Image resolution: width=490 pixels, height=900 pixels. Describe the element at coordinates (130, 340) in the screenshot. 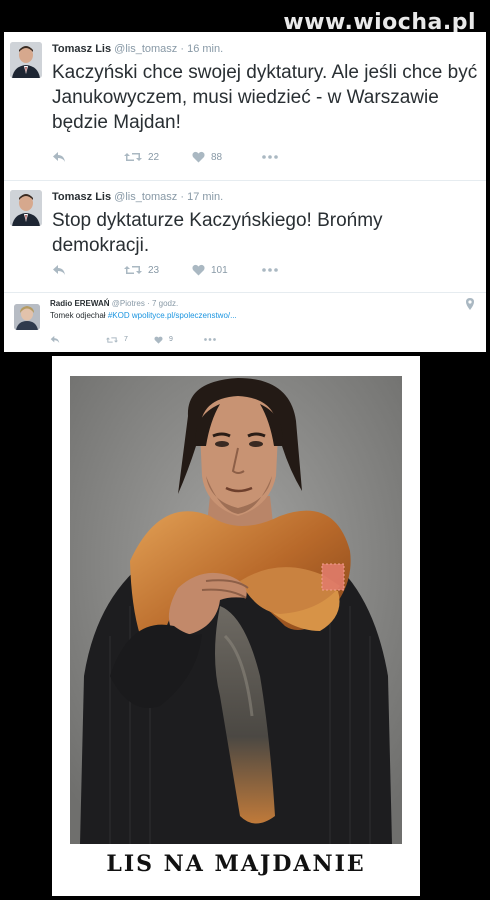

I see `retweet-button: 7` at that location.